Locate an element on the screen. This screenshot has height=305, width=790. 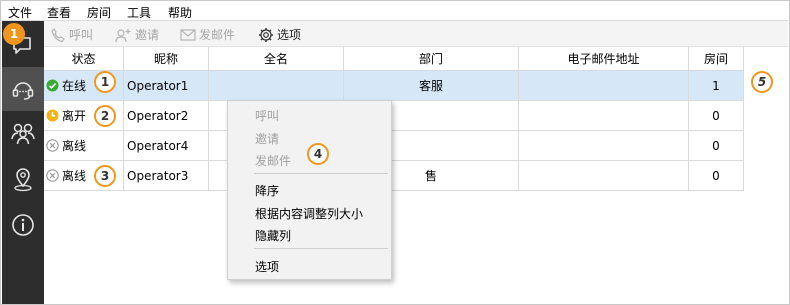
menu-bar: 文件 查看 房间 工具 帮助 is located at coordinates (395, 11).